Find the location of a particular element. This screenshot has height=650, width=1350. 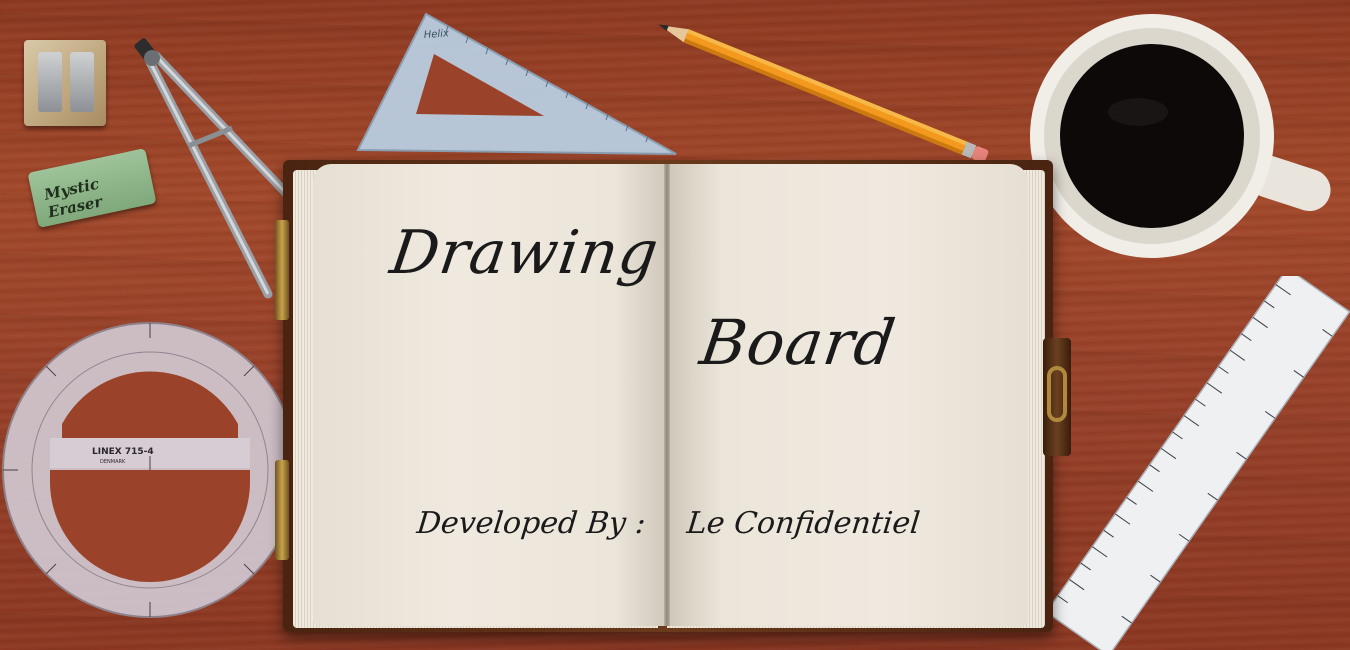

title-drawing: Drawing is located at coordinates (525, 253).